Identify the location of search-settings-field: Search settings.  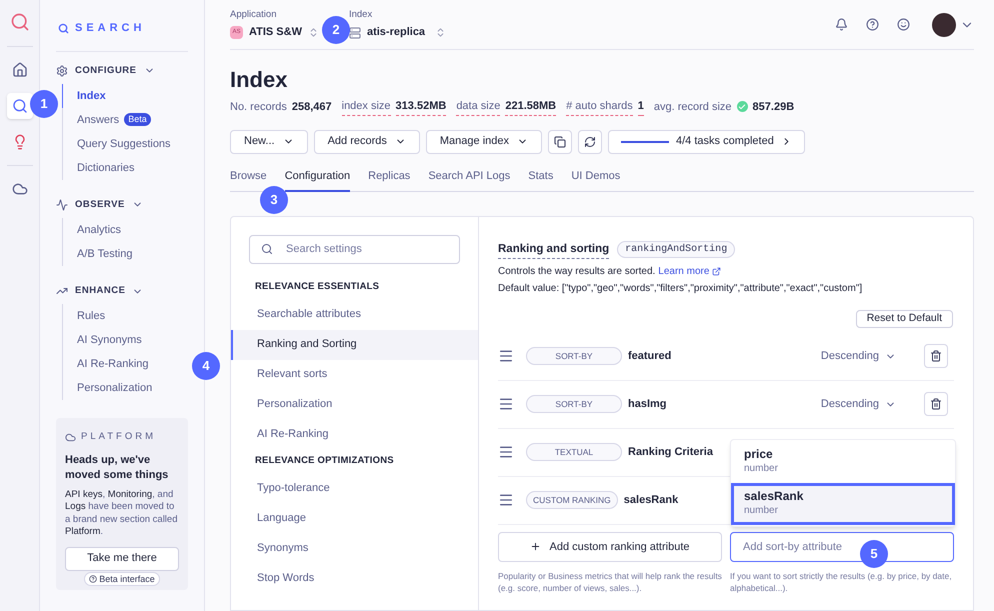
(354, 249).